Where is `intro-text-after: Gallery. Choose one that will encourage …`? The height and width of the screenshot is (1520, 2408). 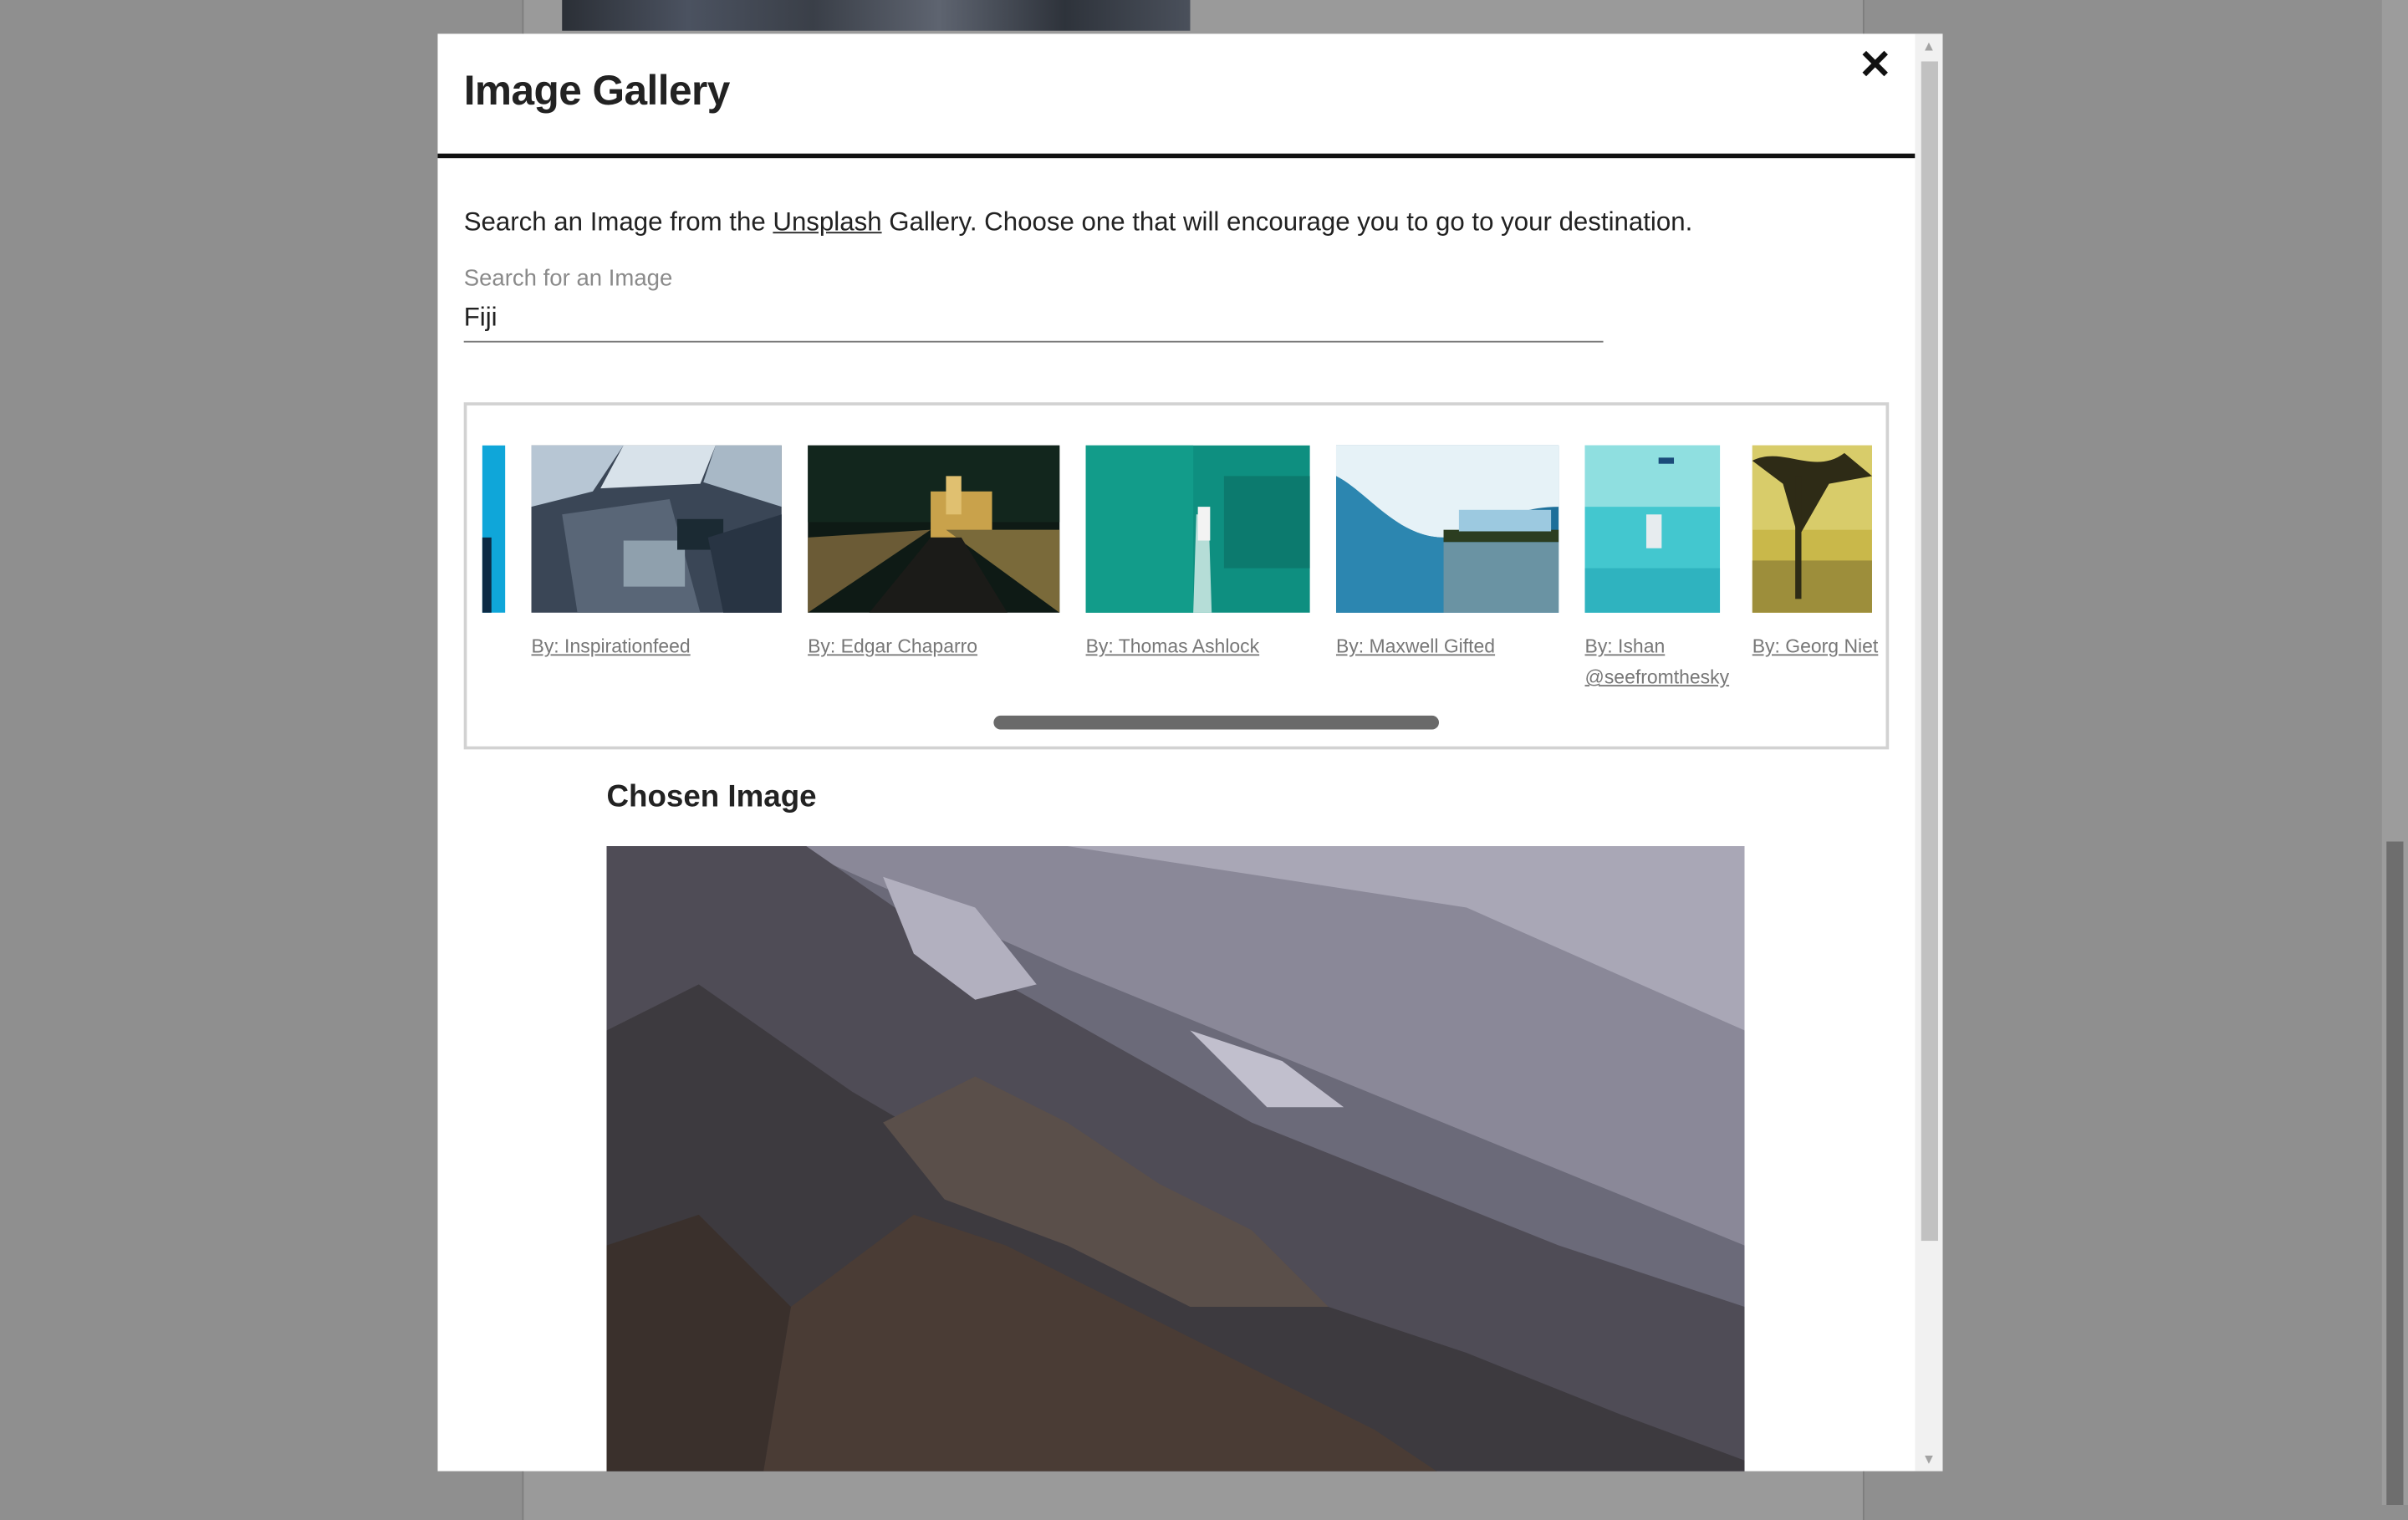 intro-text-after: Gallery. Choose one that will encourage … is located at coordinates (1287, 222).